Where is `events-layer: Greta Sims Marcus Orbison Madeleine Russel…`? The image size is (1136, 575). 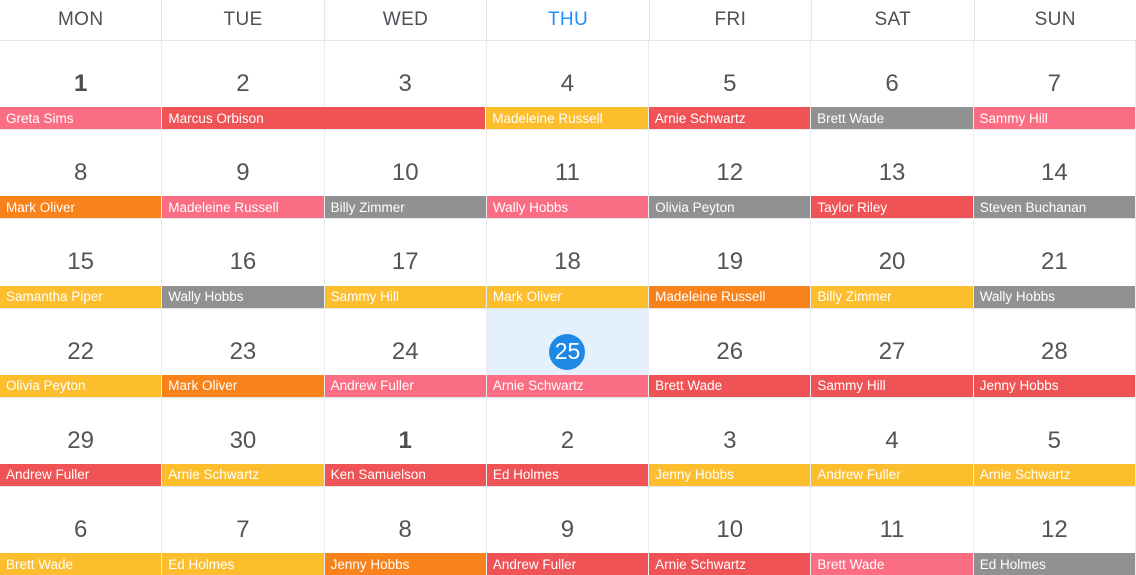
events-layer: Greta Sims Marcus Orbison Madeleine Russel… is located at coordinates (568, 118).